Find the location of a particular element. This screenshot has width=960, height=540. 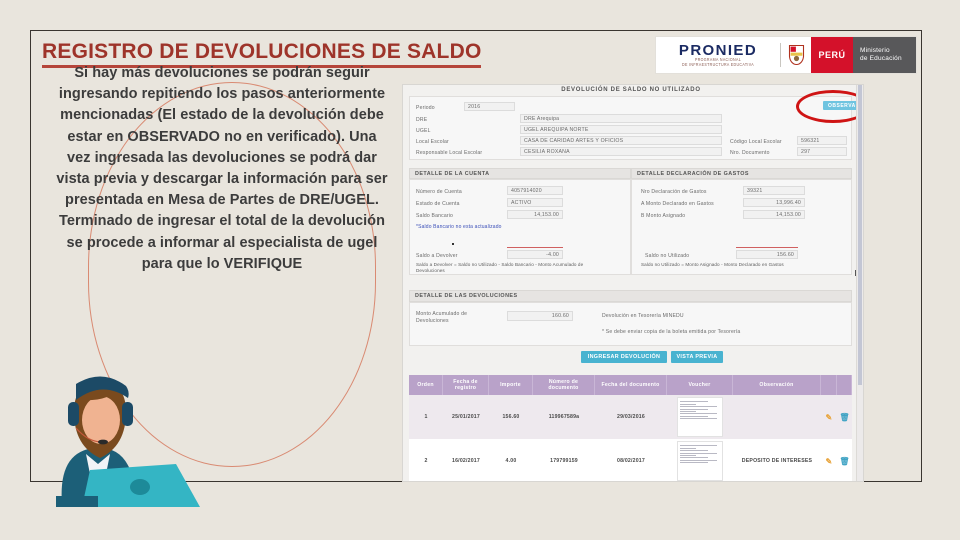

vista-previa-button: VISTA PREVIA is located at coordinates (697, 357).